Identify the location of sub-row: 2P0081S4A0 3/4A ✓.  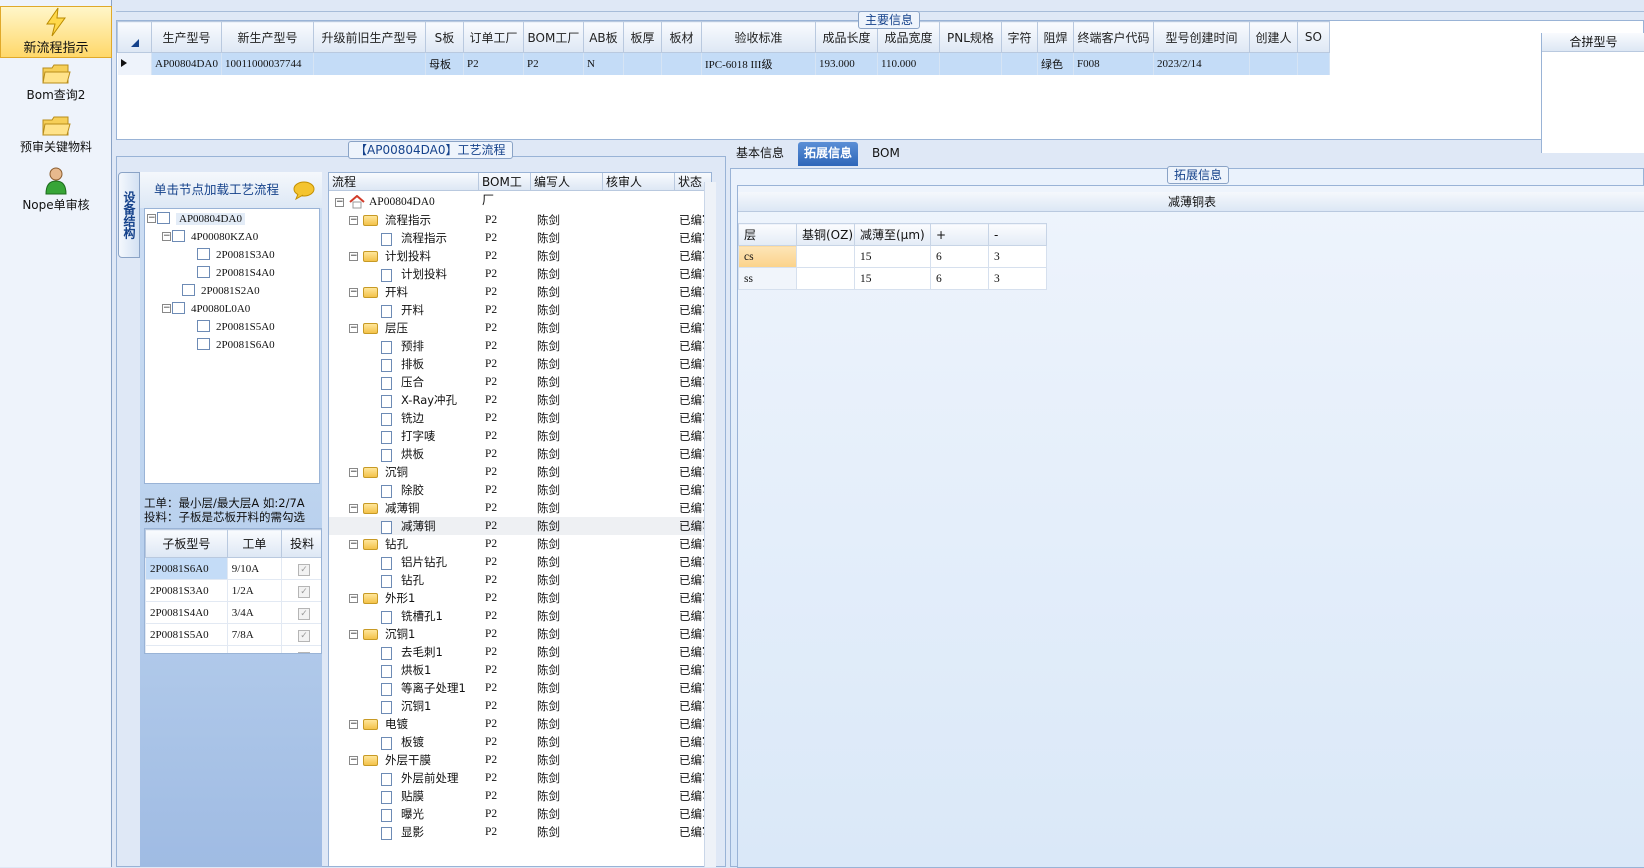
(233, 612).